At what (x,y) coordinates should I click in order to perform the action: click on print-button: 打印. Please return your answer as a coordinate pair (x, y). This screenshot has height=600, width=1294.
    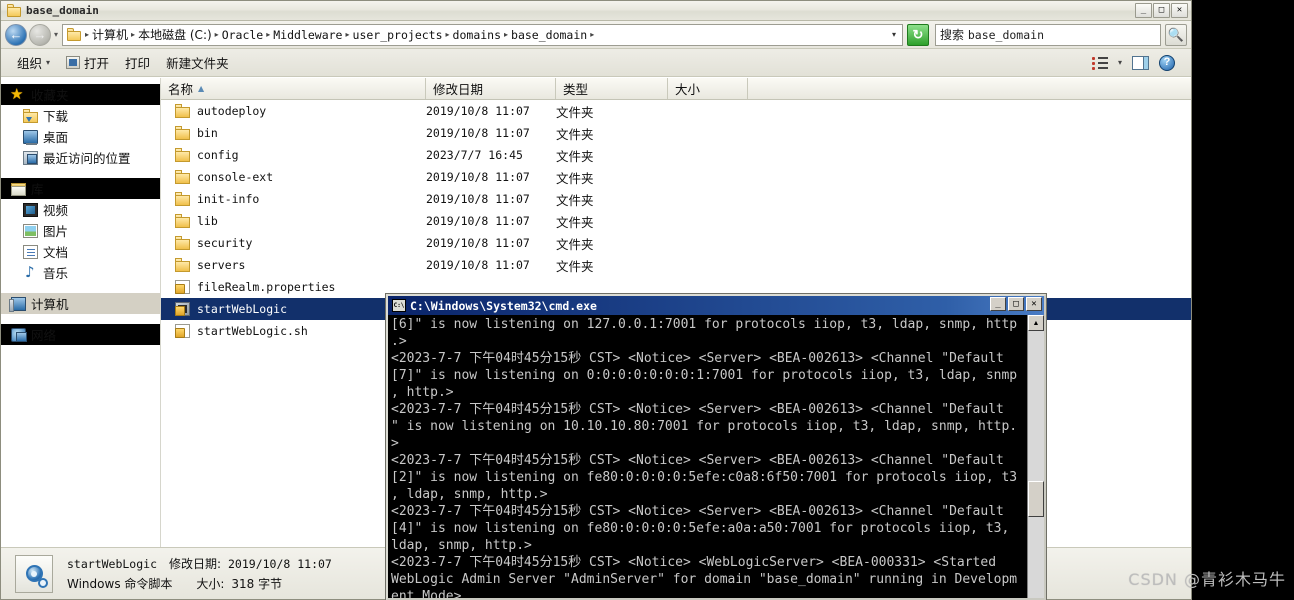
    Looking at the image, I should click on (137, 62).